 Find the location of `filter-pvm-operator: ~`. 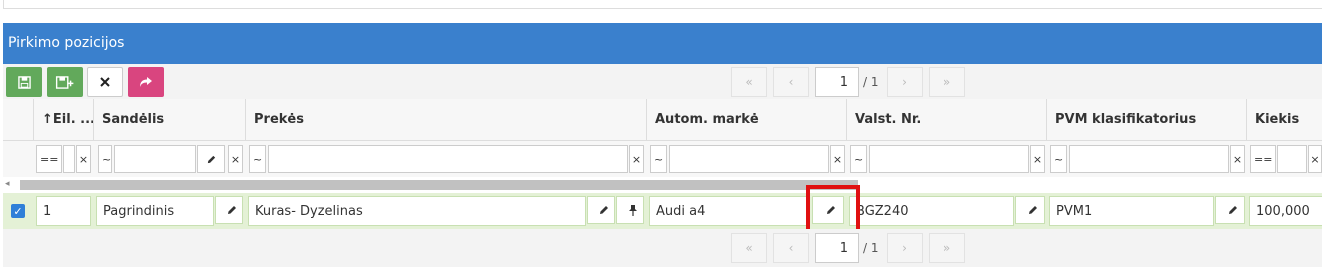

filter-pvm-operator: ~ is located at coordinates (1058, 159).